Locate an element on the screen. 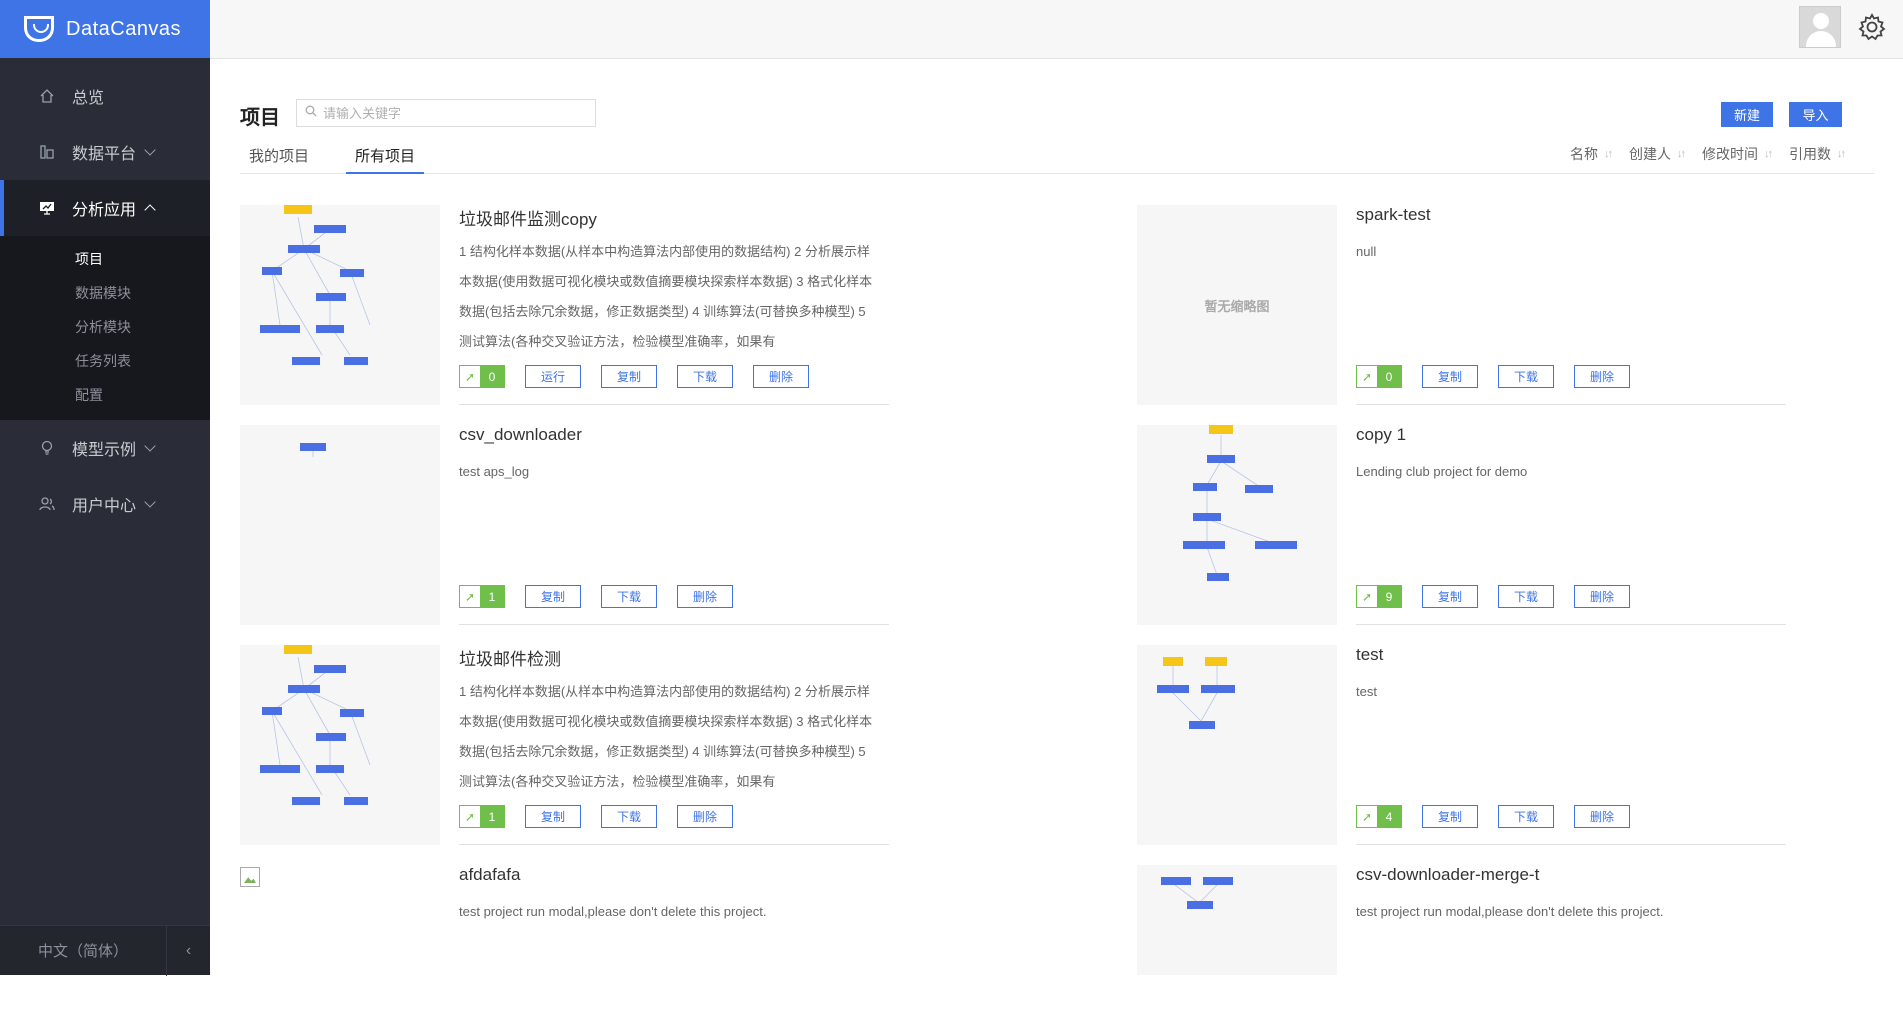 The width and height of the screenshot is (1903, 1017). reference-count: 4 is located at coordinates (1389, 816).